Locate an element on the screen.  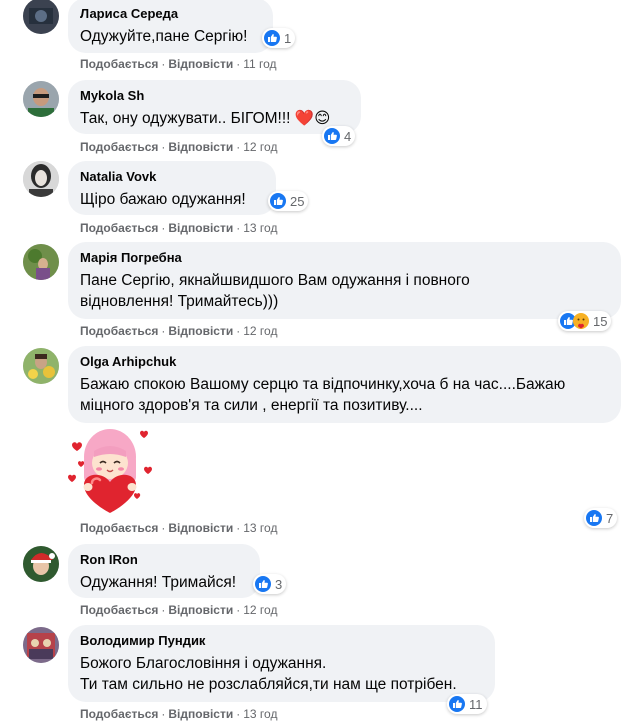
reaction-count: 7 is located at coordinates (610, 518).